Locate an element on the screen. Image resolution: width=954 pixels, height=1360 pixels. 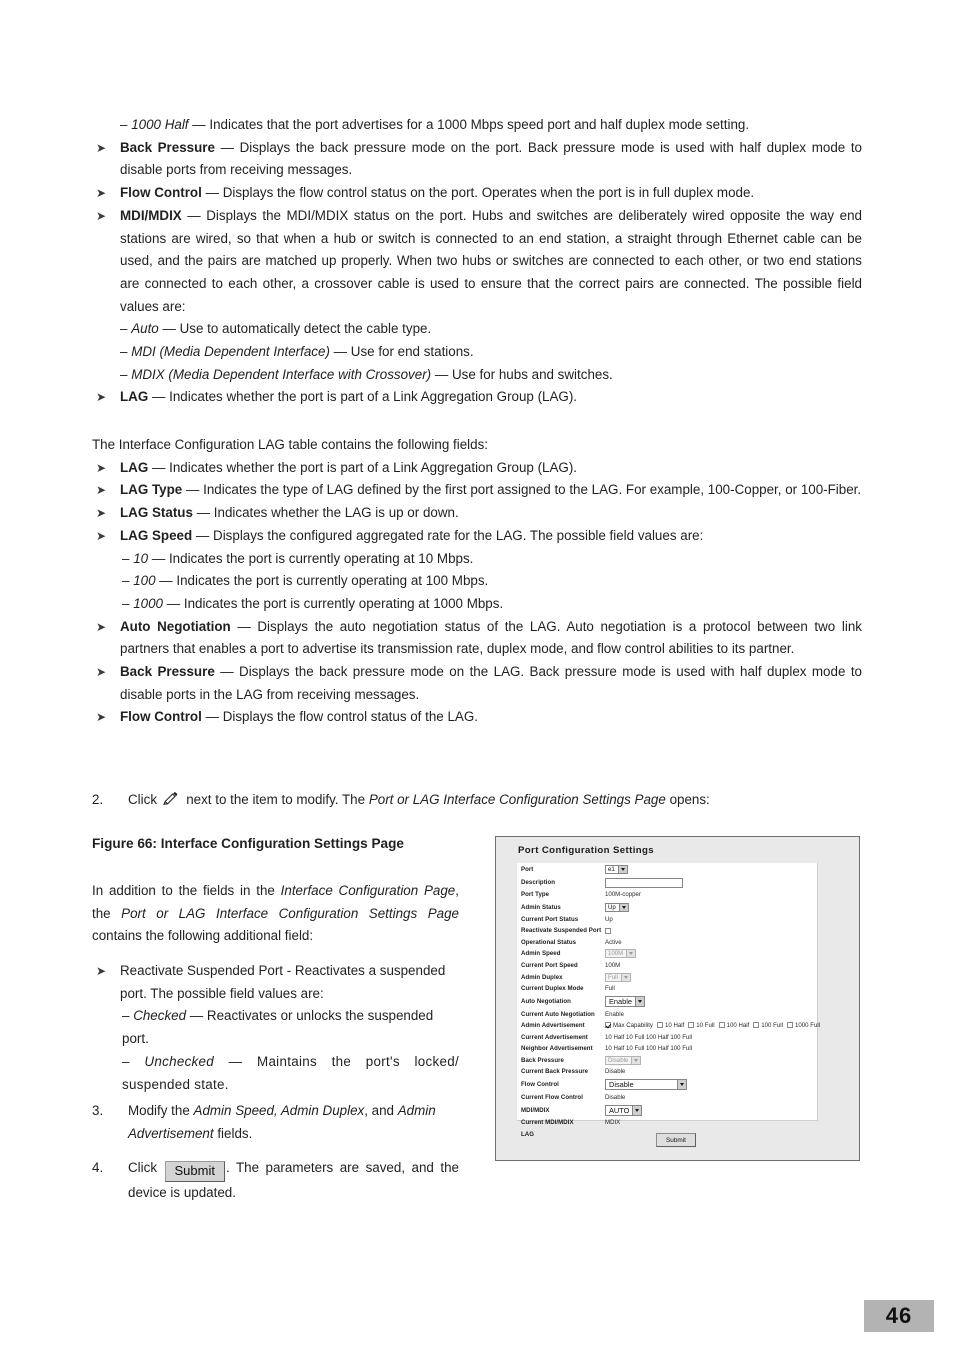
field-names-italic-1: Admin Speed, Admin Duplex is located at coordinates (279, 1110).